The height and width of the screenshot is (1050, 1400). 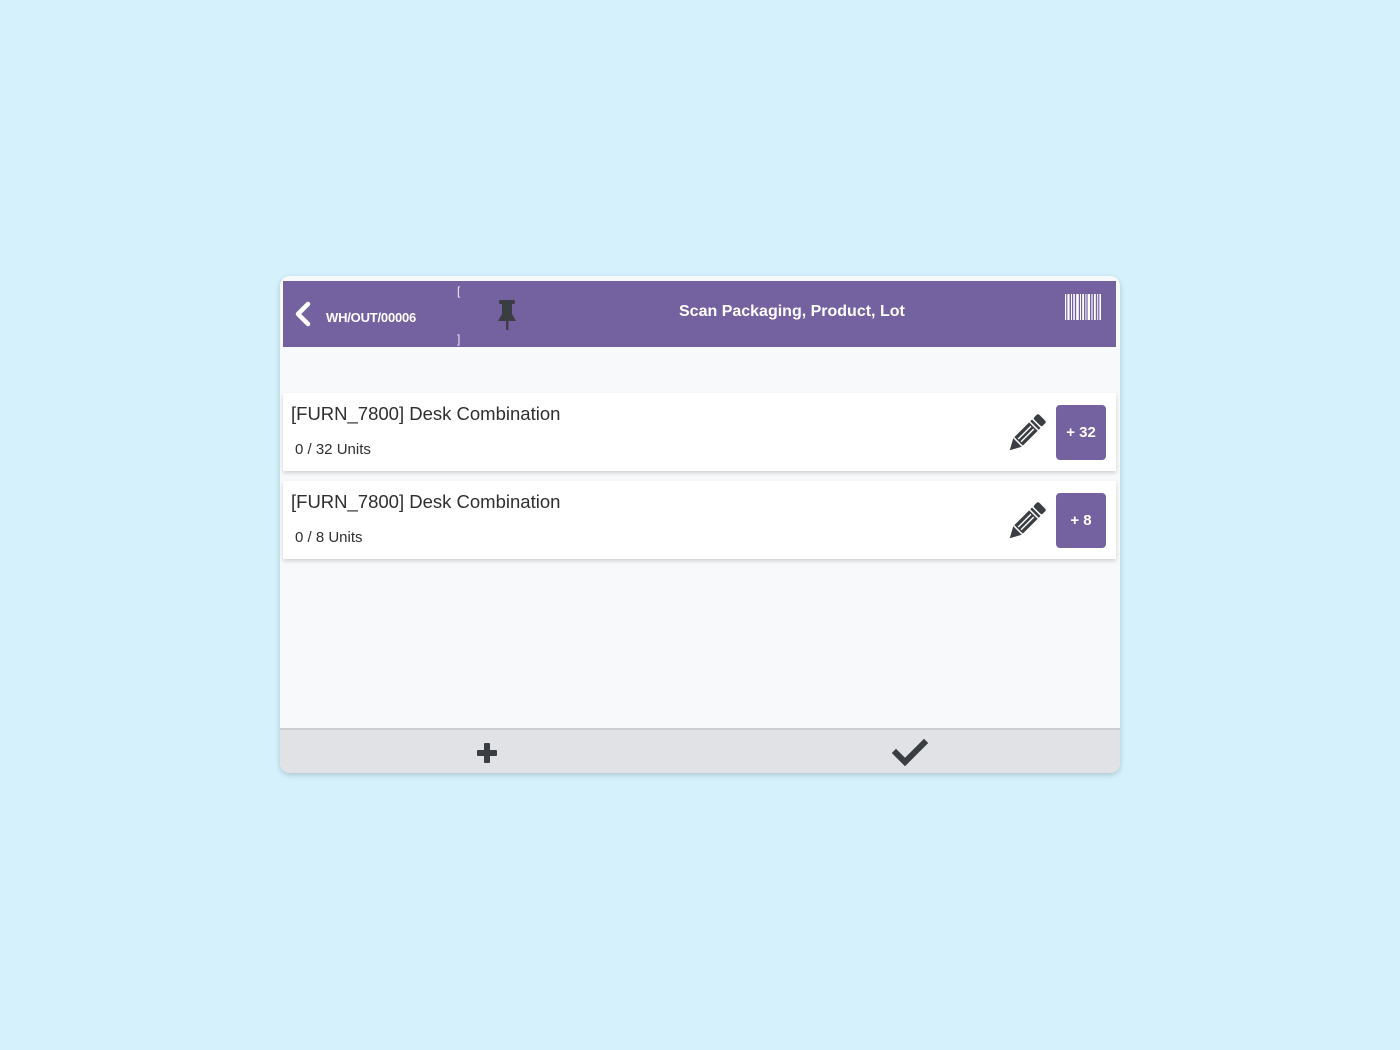 I want to click on validate-button, so click(x=910, y=751).